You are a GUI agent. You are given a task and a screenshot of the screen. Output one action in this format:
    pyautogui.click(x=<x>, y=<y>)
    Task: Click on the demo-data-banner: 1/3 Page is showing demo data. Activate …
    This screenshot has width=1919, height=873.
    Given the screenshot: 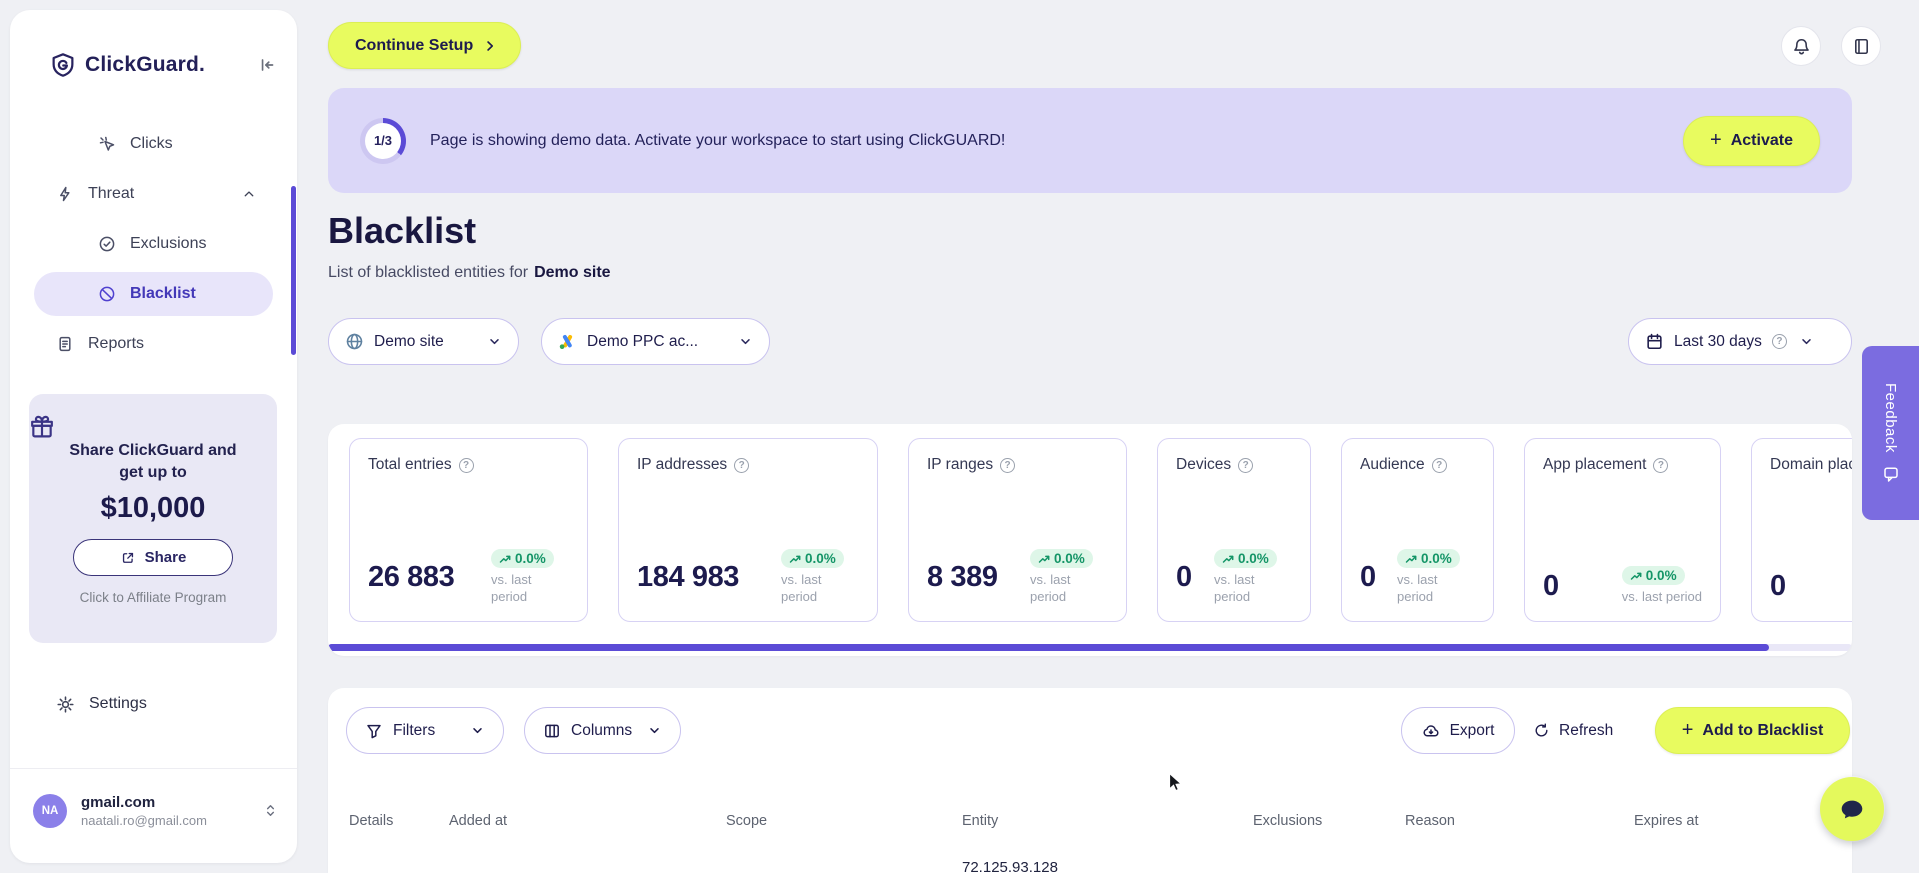 What is the action you would take?
    pyautogui.click(x=1090, y=140)
    